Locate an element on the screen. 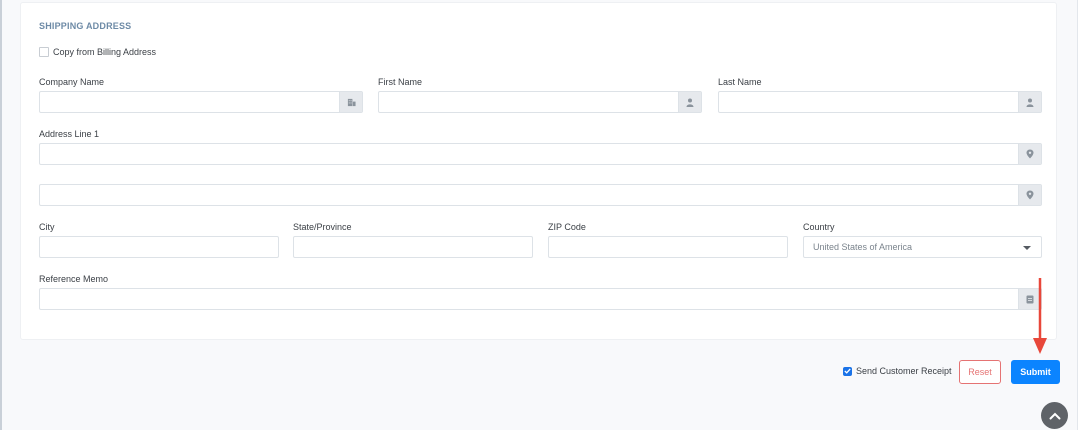 The height and width of the screenshot is (430, 1078). copy-billing-label: Copy from Billing Address is located at coordinates (105, 52).